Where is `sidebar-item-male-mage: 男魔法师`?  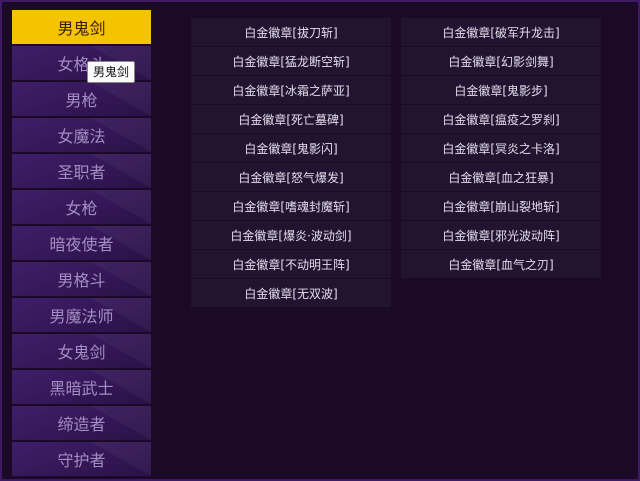 sidebar-item-male-mage: 男魔法师 is located at coordinates (81, 315).